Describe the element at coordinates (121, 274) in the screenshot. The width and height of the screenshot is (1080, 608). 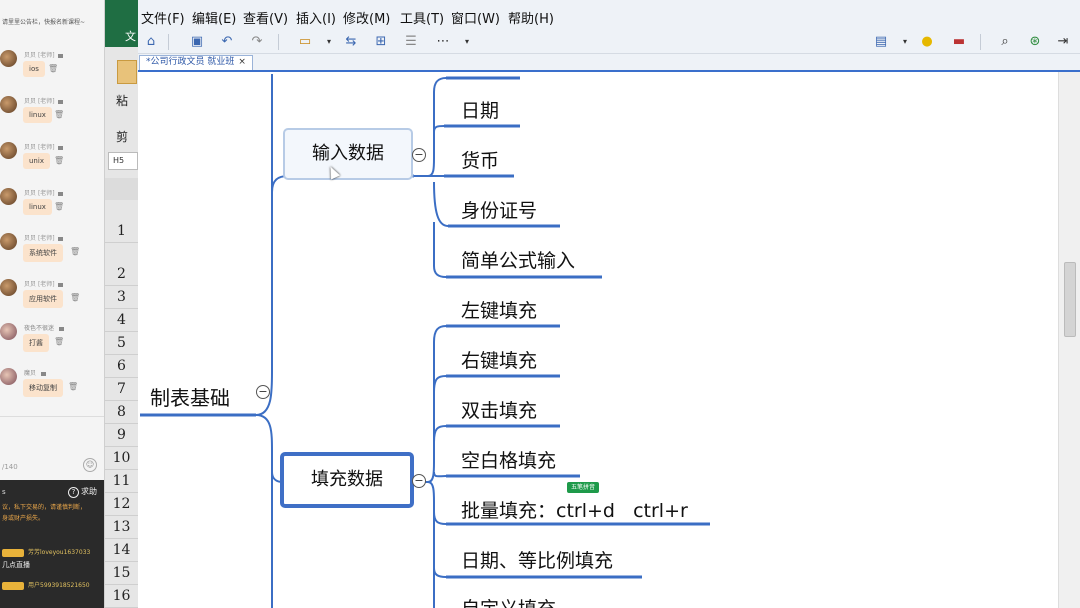
I see `row-header: 2` at that location.